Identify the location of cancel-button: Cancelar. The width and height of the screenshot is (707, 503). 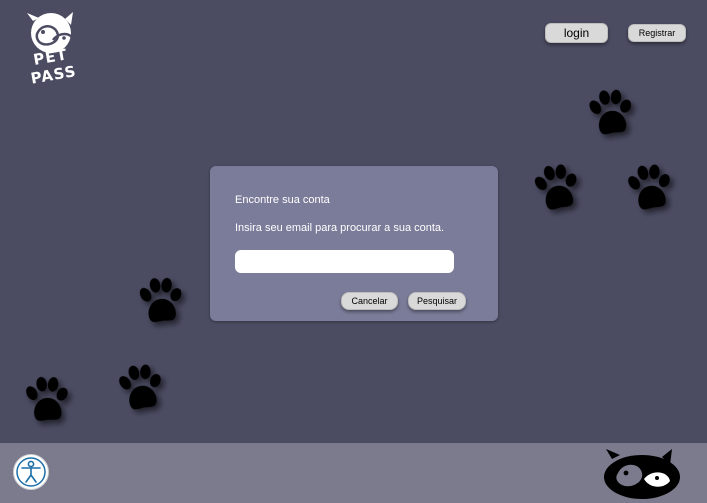
(369, 301).